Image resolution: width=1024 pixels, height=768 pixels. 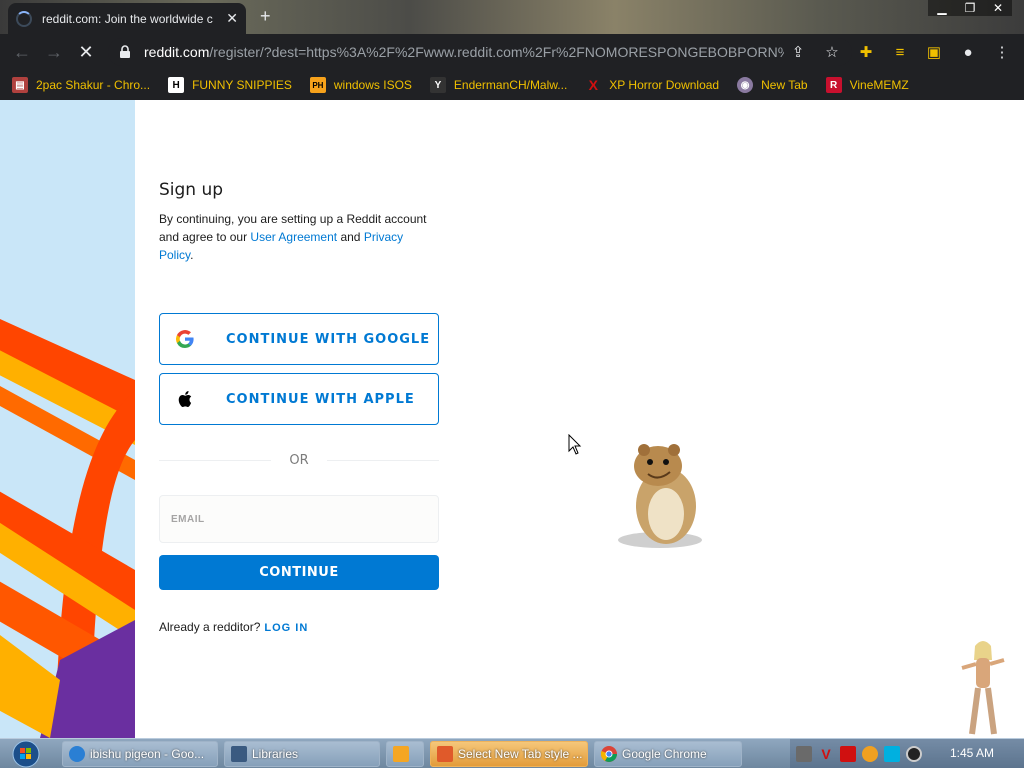 What do you see at coordinates (445, 754) in the screenshot?
I see `paint-icon` at bounding box center [445, 754].